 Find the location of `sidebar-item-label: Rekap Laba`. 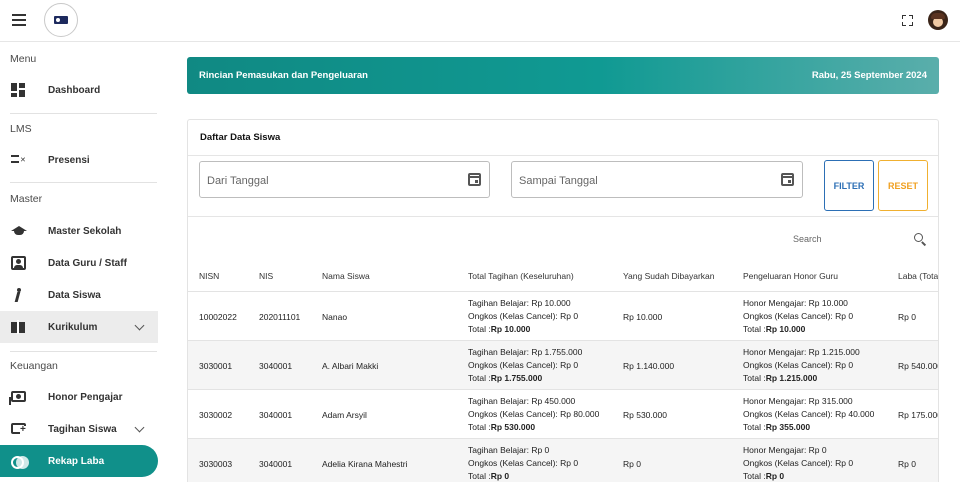

sidebar-item-label: Rekap Laba is located at coordinates (76, 461).